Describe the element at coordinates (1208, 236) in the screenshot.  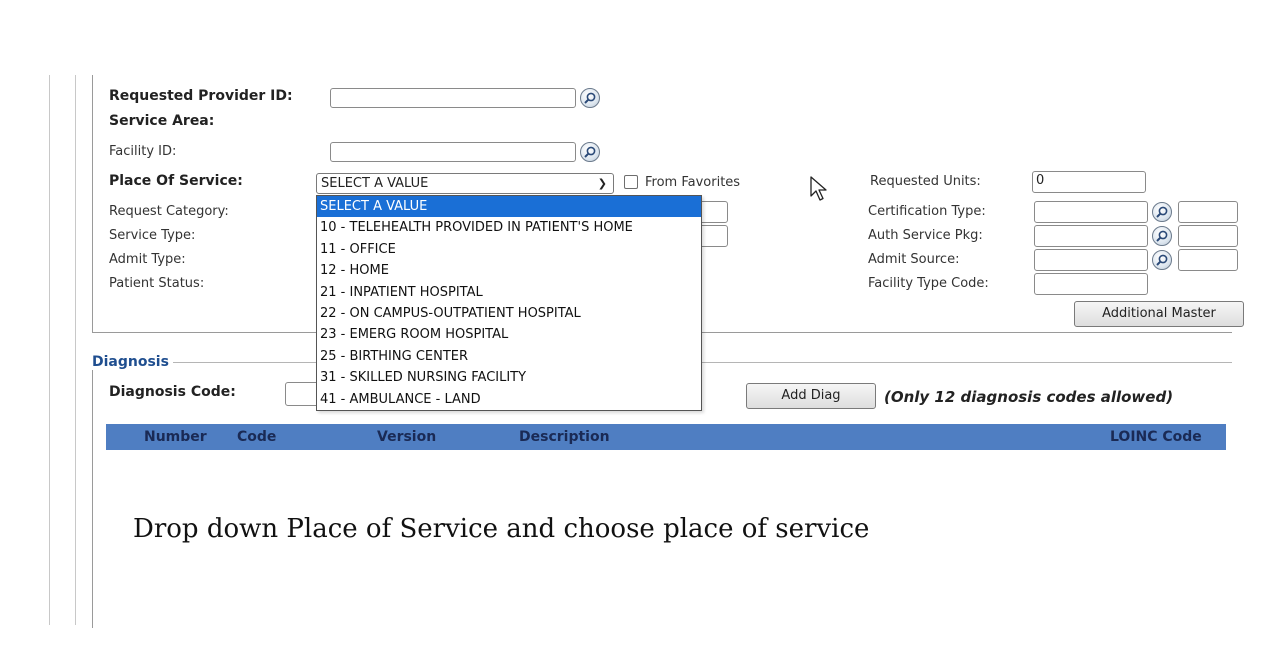
I see `auth-service-pkg-desc-input` at that location.